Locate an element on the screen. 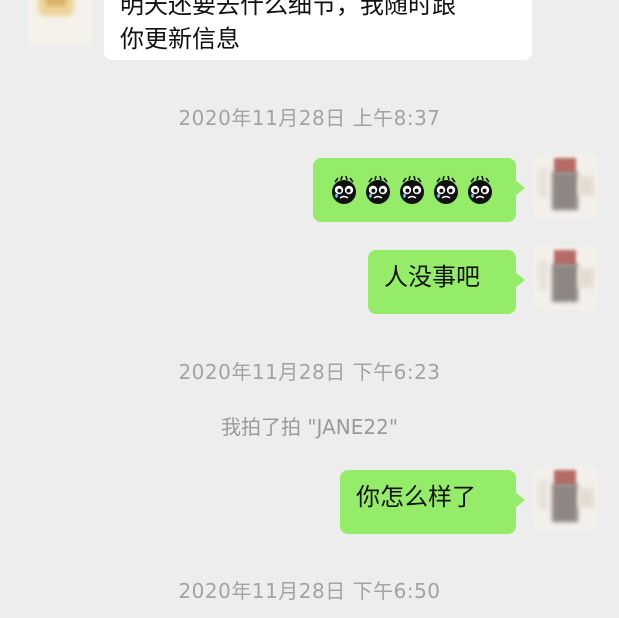  emoji-row is located at coordinates (414, 190).